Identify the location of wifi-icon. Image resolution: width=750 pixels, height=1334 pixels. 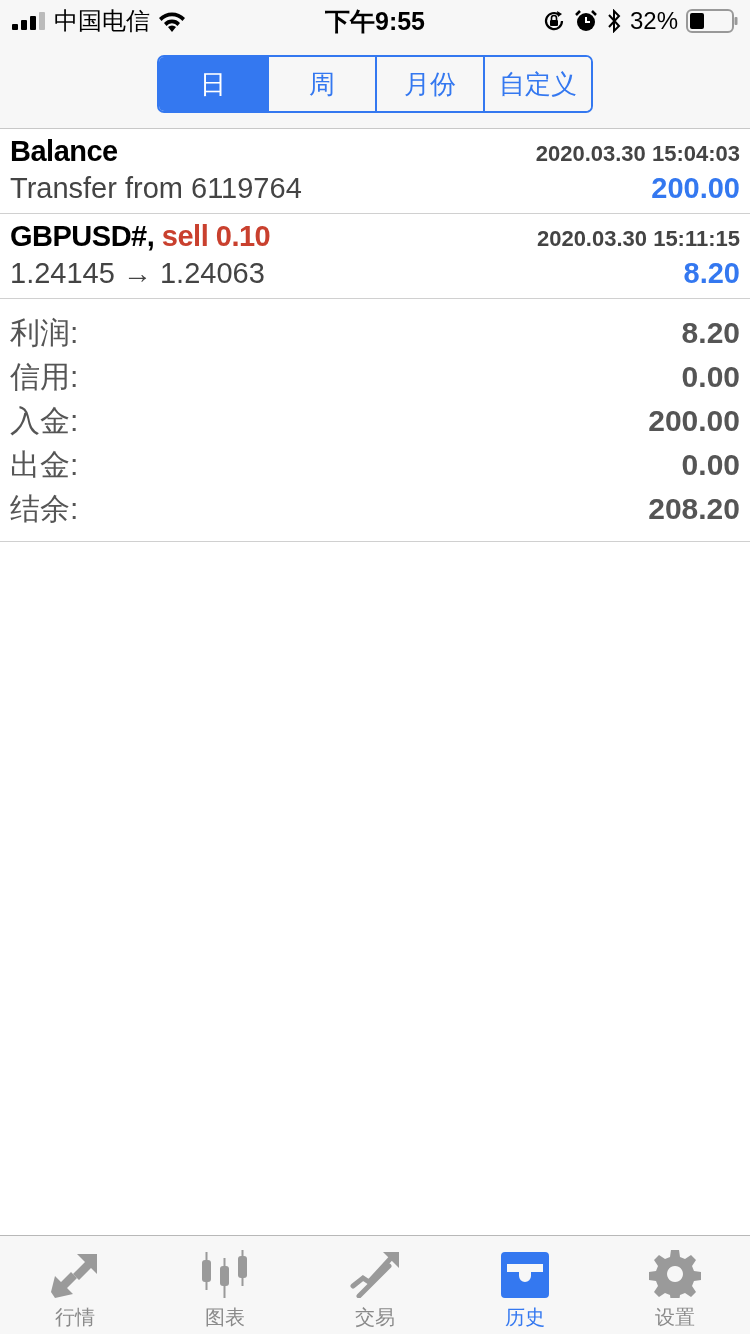
(172, 21).